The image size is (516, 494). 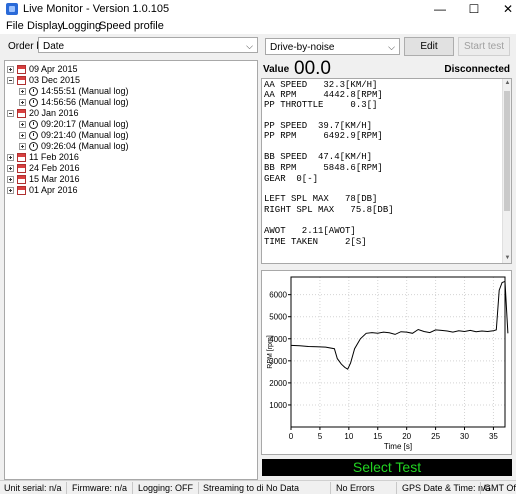 What do you see at coordinates (131, 26) in the screenshot?
I see `menu-speed-profile: Speed profile` at bounding box center [131, 26].